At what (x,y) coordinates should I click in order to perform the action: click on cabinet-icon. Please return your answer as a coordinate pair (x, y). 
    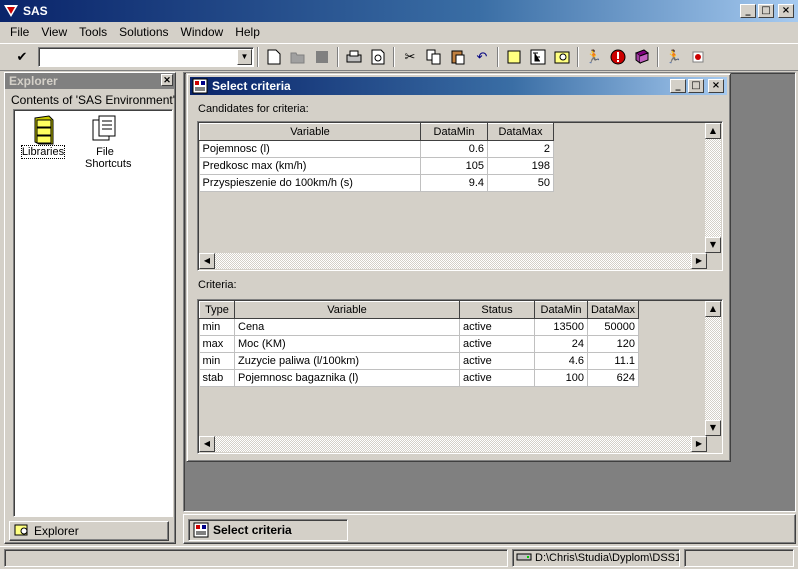
    Looking at the image, I should click on (43, 130).